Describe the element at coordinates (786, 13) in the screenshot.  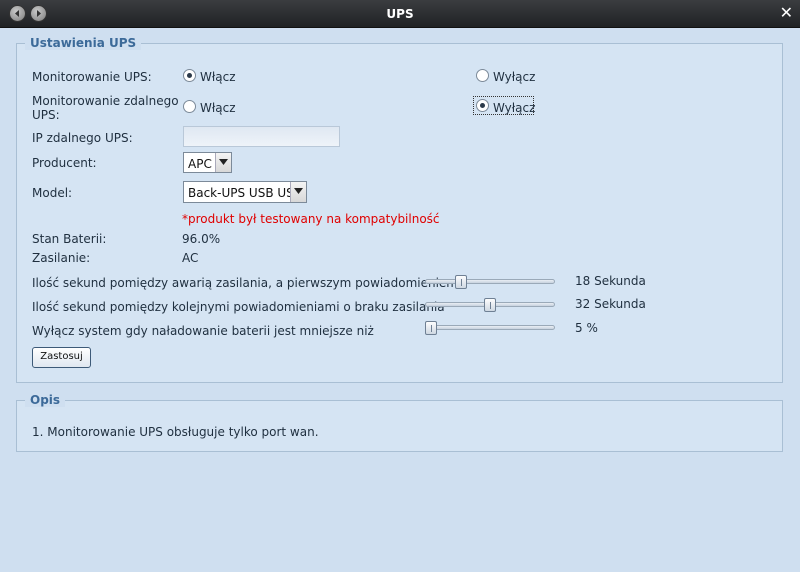
I see `close-icon: ✕` at that location.